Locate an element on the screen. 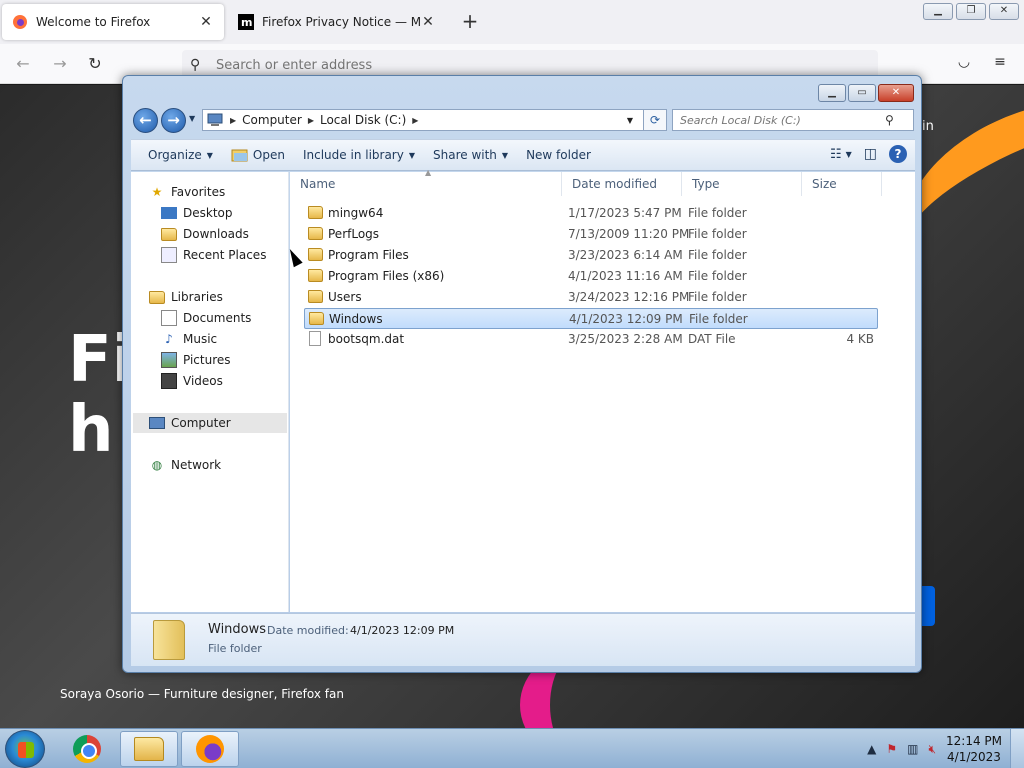  taskbar-chrome is located at coordinates (87, 749).